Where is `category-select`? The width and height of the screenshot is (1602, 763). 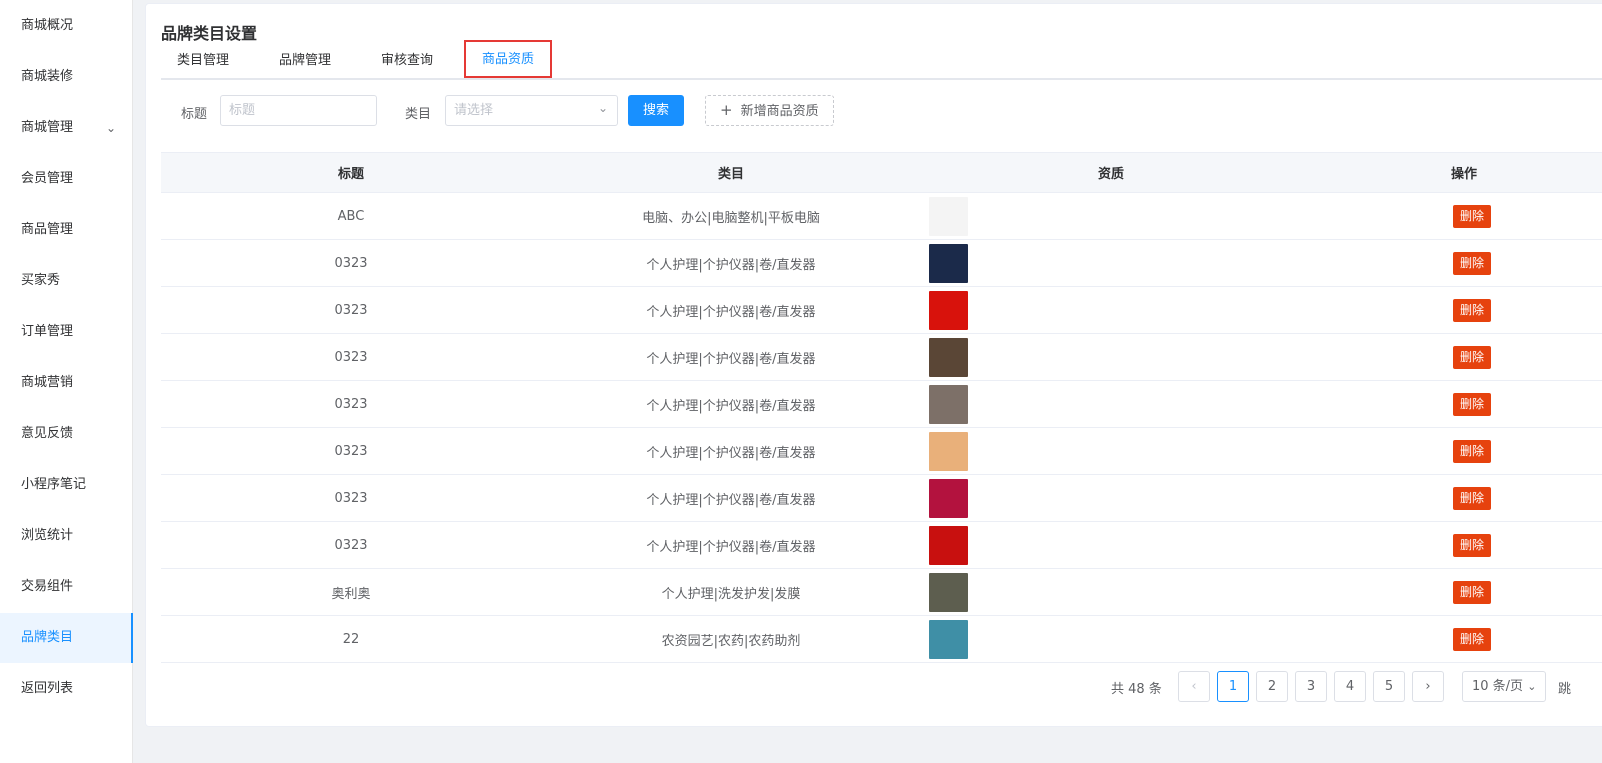
category-select is located at coordinates (531, 110).